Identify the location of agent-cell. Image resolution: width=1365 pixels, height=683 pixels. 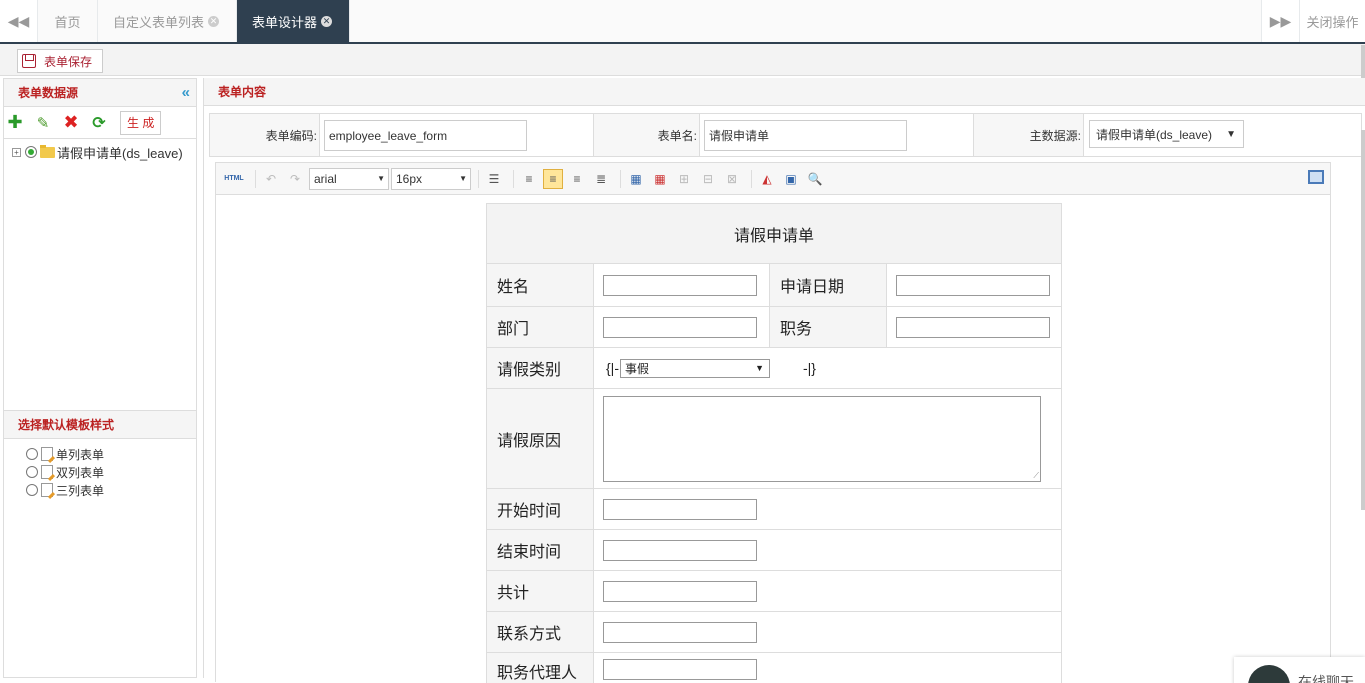
(827, 667).